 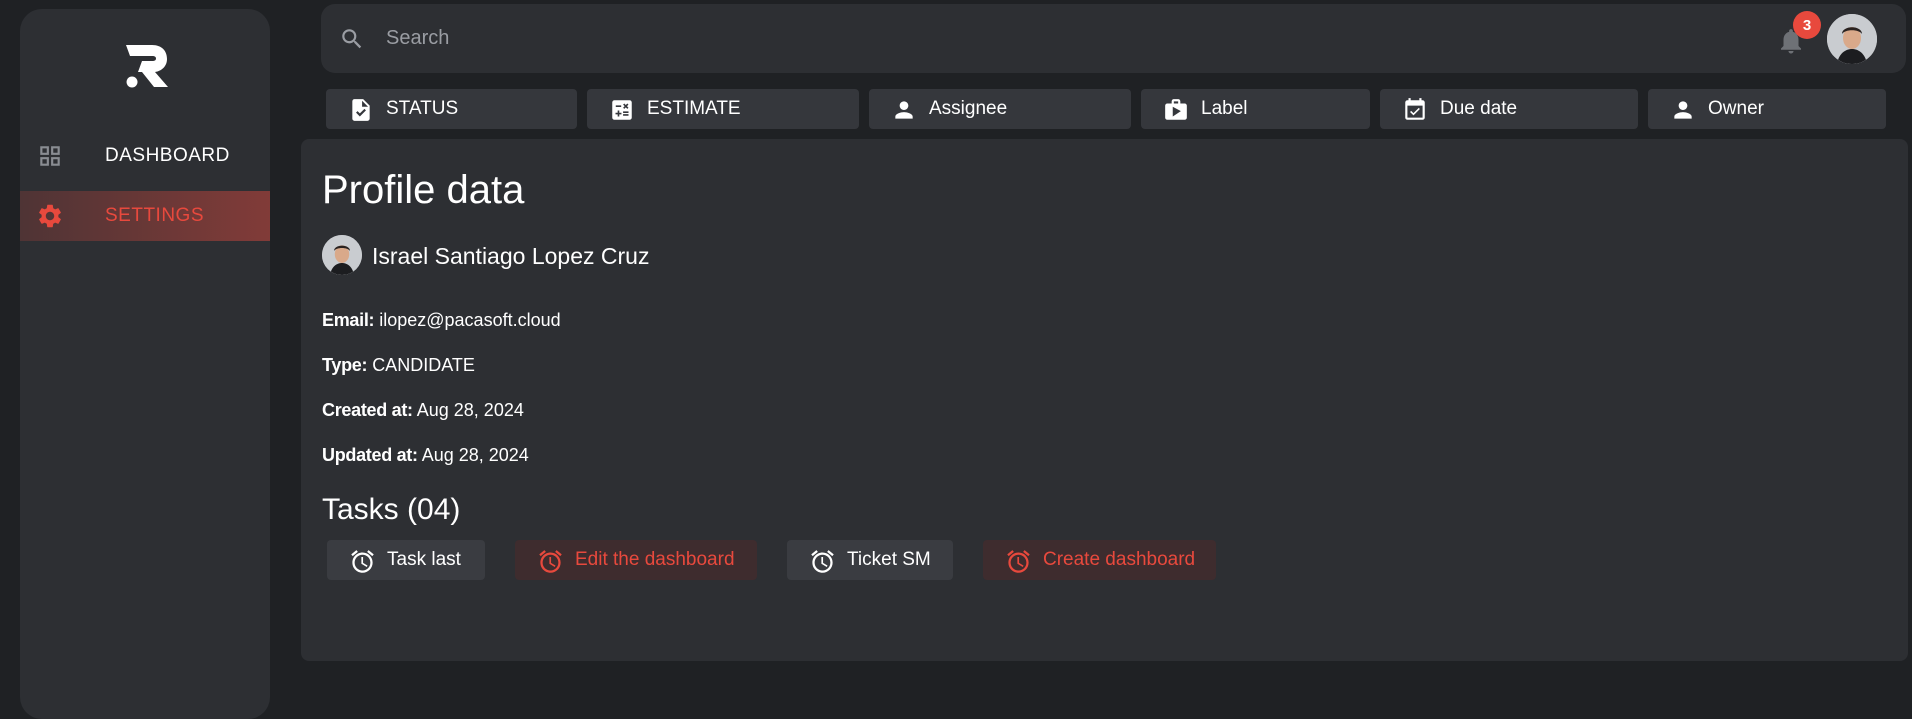 I want to click on task-chip: Ticket SM, so click(x=870, y=560).